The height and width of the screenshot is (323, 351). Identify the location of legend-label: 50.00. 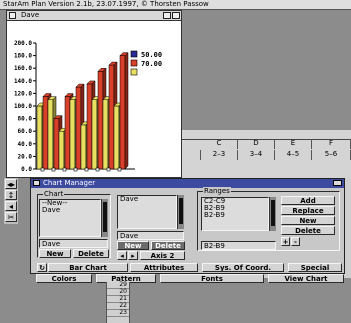
(151, 55).